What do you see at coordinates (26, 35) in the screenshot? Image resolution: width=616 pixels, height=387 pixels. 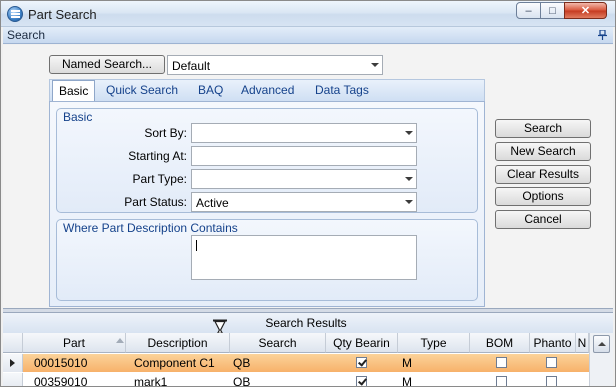 I see `search-panel-title: Search` at bounding box center [26, 35].